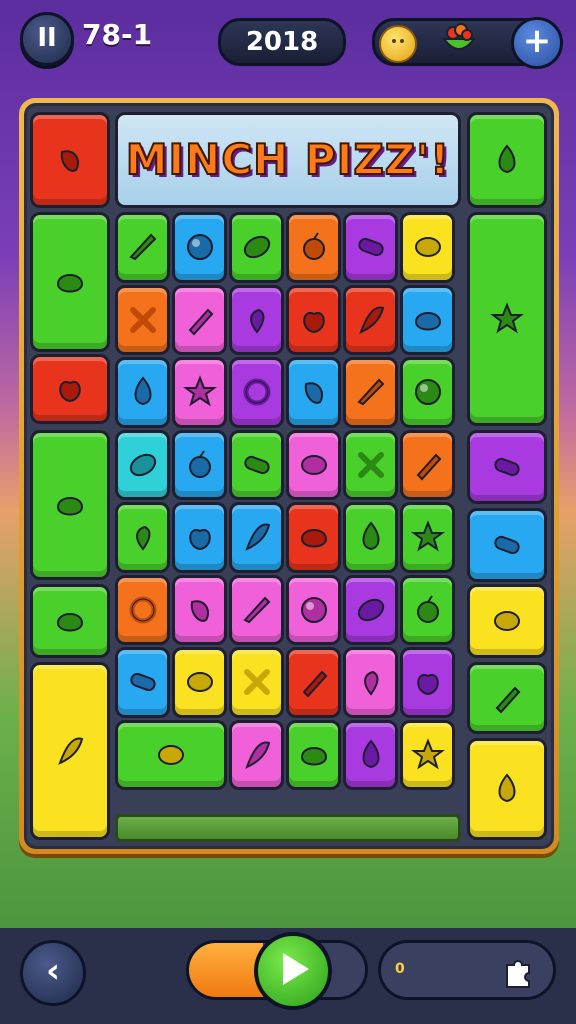  What do you see at coordinates (518, 974) in the screenshot?
I see `puzzle-piece-icon` at bounding box center [518, 974].